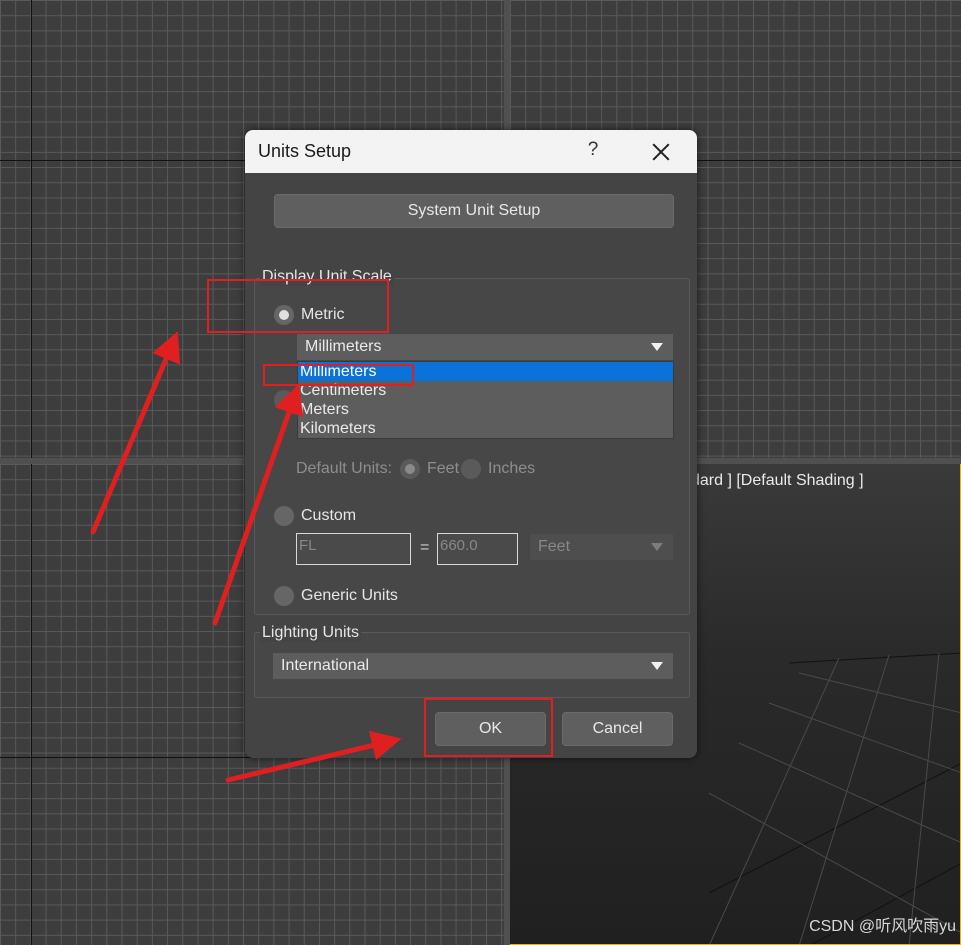 The height and width of the screenshot is (945, 961). Describe the element at coordinates (313, 756) in the screenshot. I see `arrow-to-ok` at that location.